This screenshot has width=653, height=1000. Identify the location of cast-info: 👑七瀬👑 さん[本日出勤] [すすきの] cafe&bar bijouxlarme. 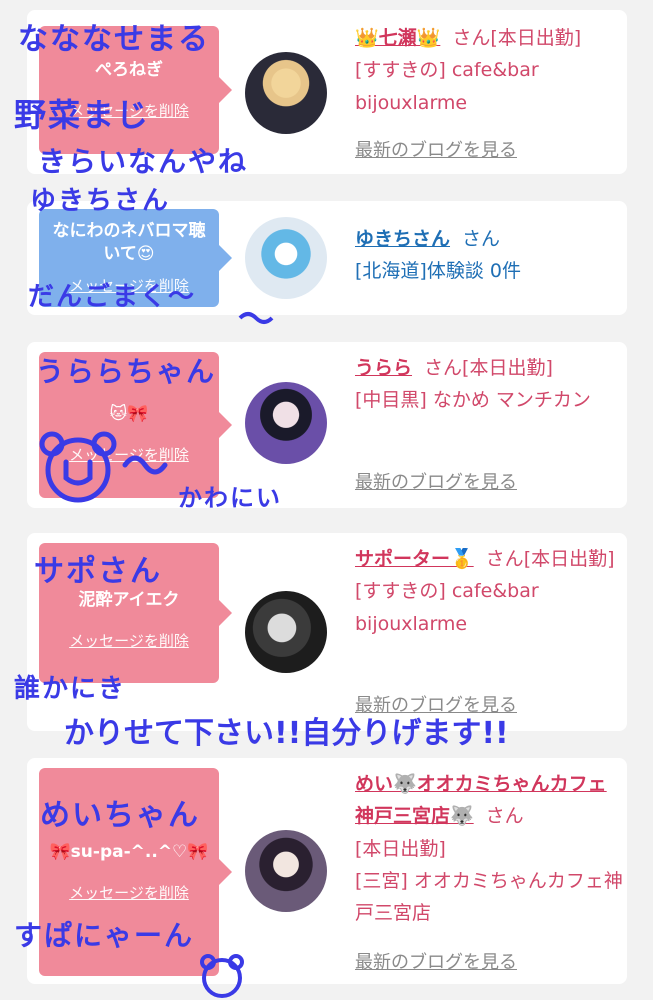
(486, 70).